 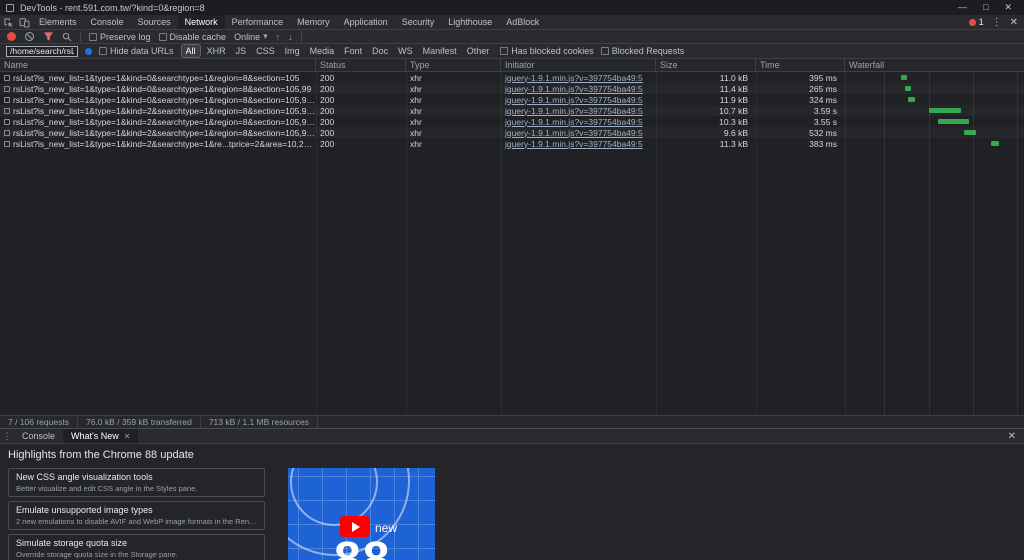 What do you see at coordinates (327, 110) in the screenshot?
I see `request-status: 200` at bounding box center [327, 110].